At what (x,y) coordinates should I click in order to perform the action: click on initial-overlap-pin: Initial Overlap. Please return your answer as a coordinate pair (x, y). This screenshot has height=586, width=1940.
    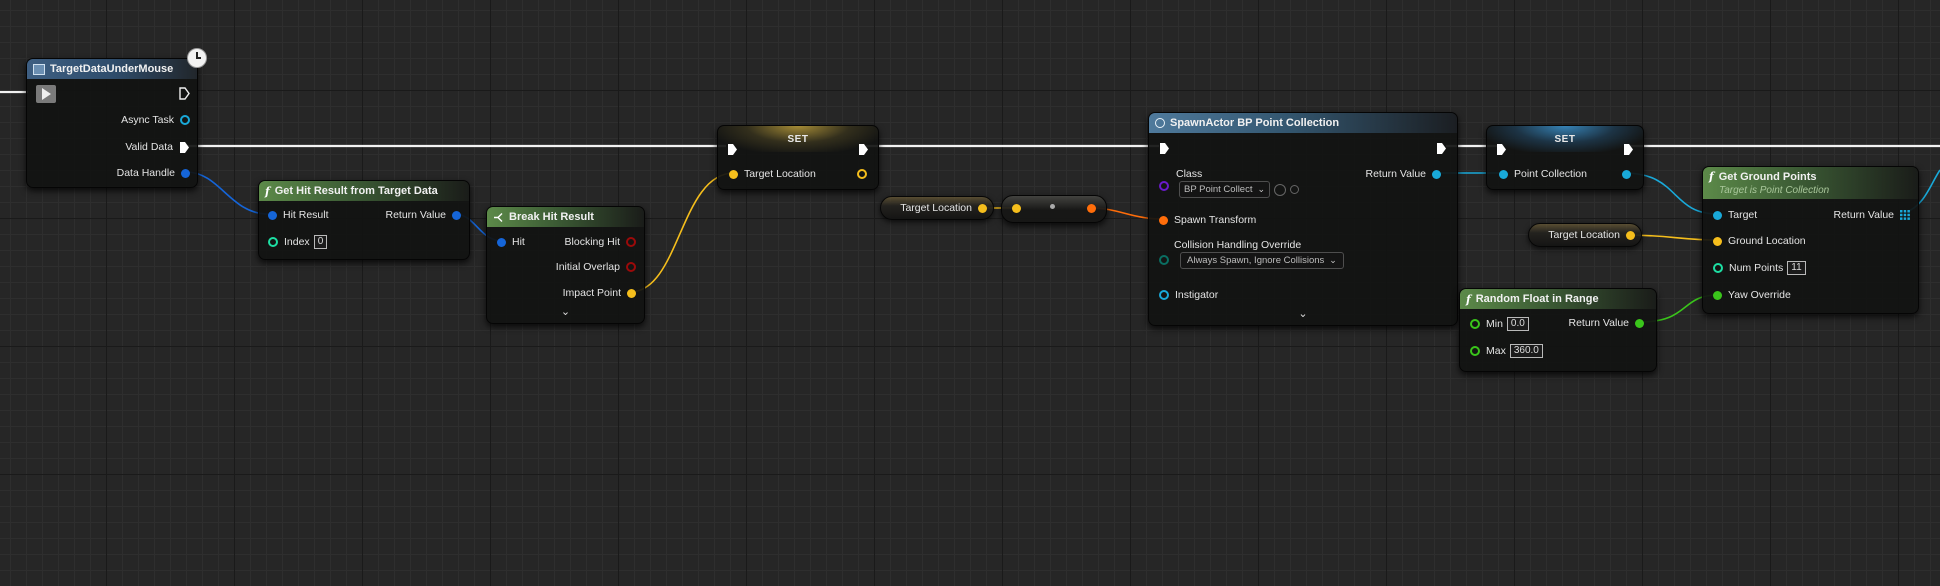
    Looking at the image, I should click on (593, 267).